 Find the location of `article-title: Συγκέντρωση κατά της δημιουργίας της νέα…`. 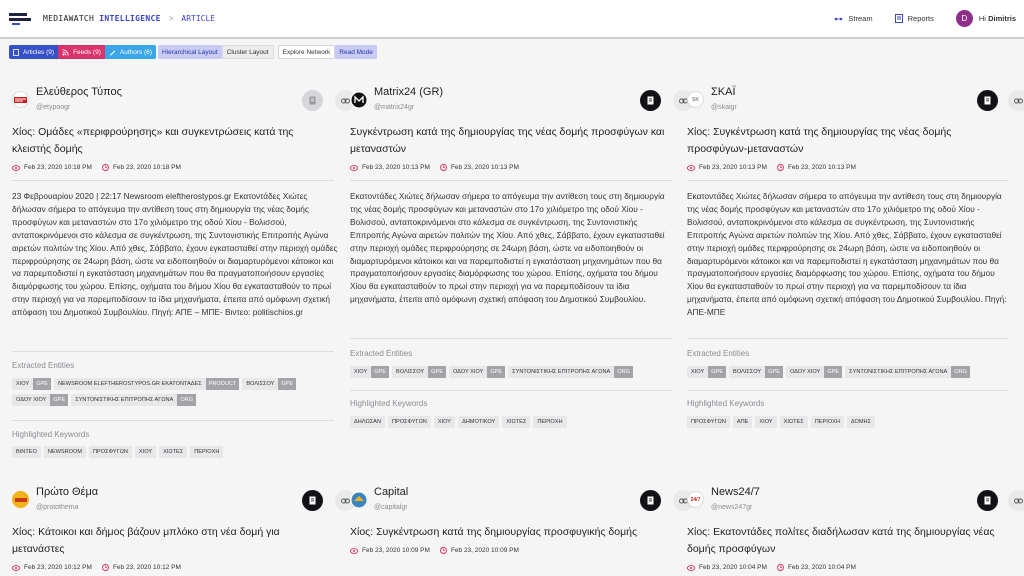

article-title: Συγκέντρωση κατά της δημιουργίας της νέα… is located at coordinates (510, 141).